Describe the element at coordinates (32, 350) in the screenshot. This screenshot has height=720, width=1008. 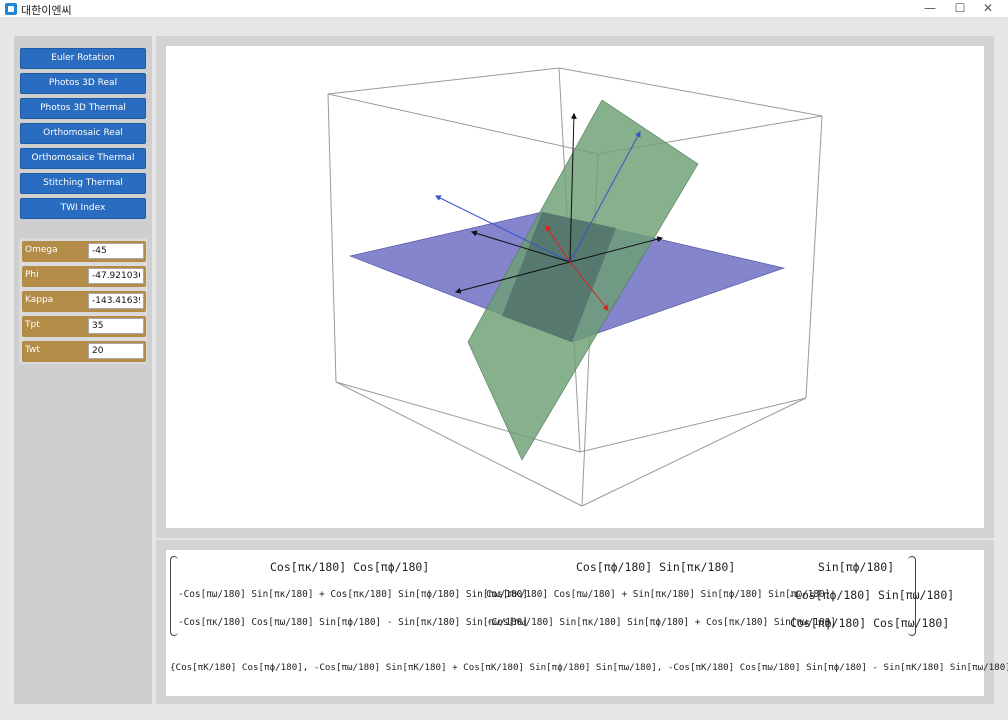
I see `param-label: Twt` at that location.